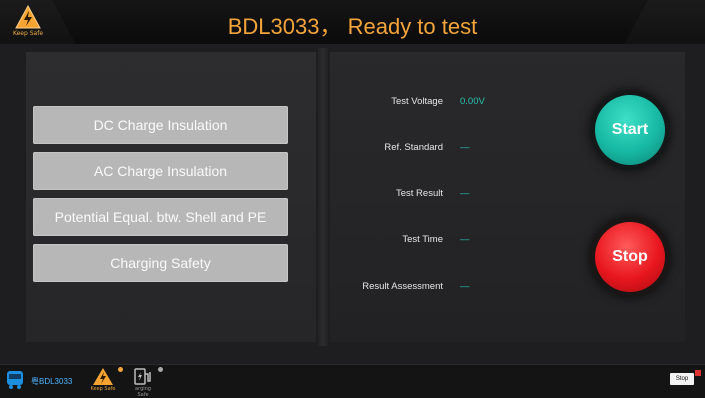 The image size is (705, 398). Describe the element at coordinates (160, 369) in the screenshot. I see `inactive-indicator-dot` at that location.